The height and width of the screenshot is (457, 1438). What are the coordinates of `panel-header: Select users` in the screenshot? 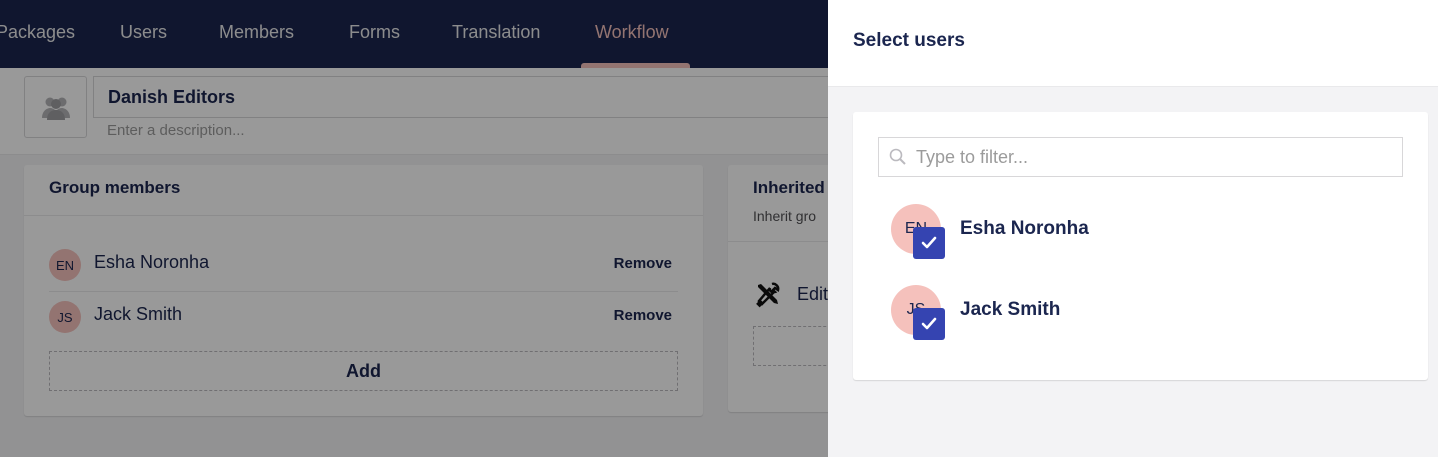 It's located at (1133, 43).